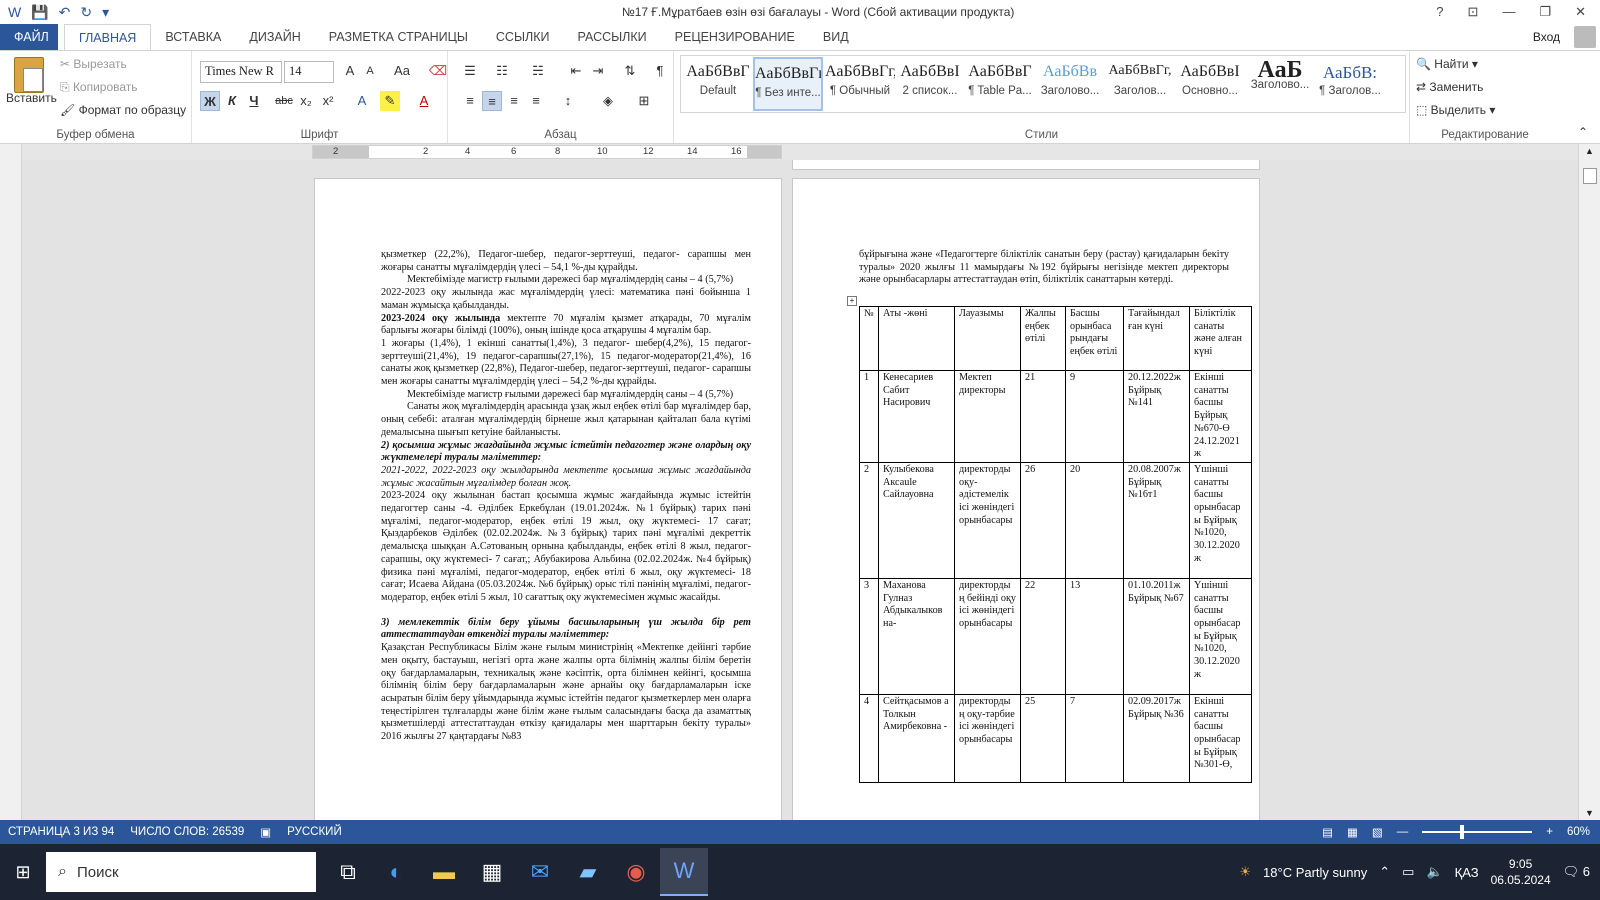  What do you see at coordinates (1578, 832) in the screenshot?
I see `zoom-level: 60%` at bounding box center [1578, 832].